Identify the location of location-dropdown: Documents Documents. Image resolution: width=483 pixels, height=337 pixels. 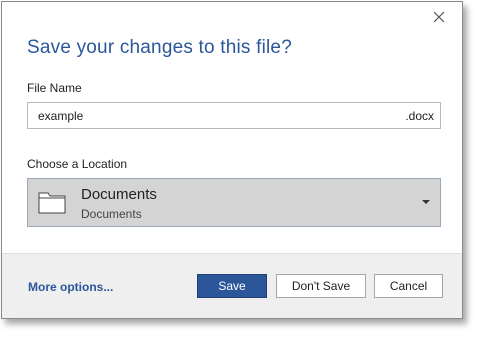
(234, 202).